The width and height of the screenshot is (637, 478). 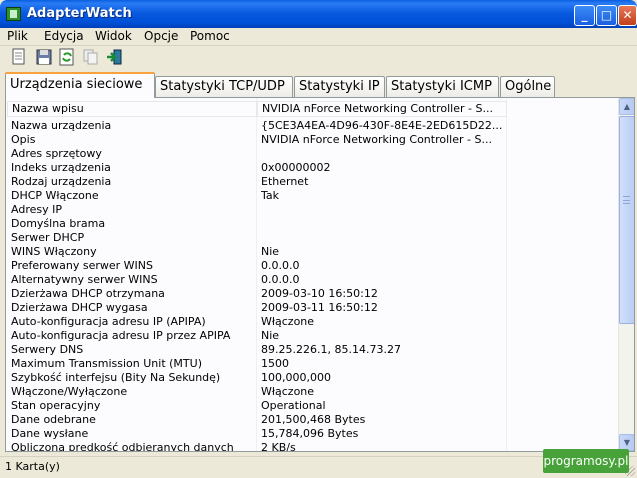 I want to click on menu-widok: Widok, so click(x=113, y=36).